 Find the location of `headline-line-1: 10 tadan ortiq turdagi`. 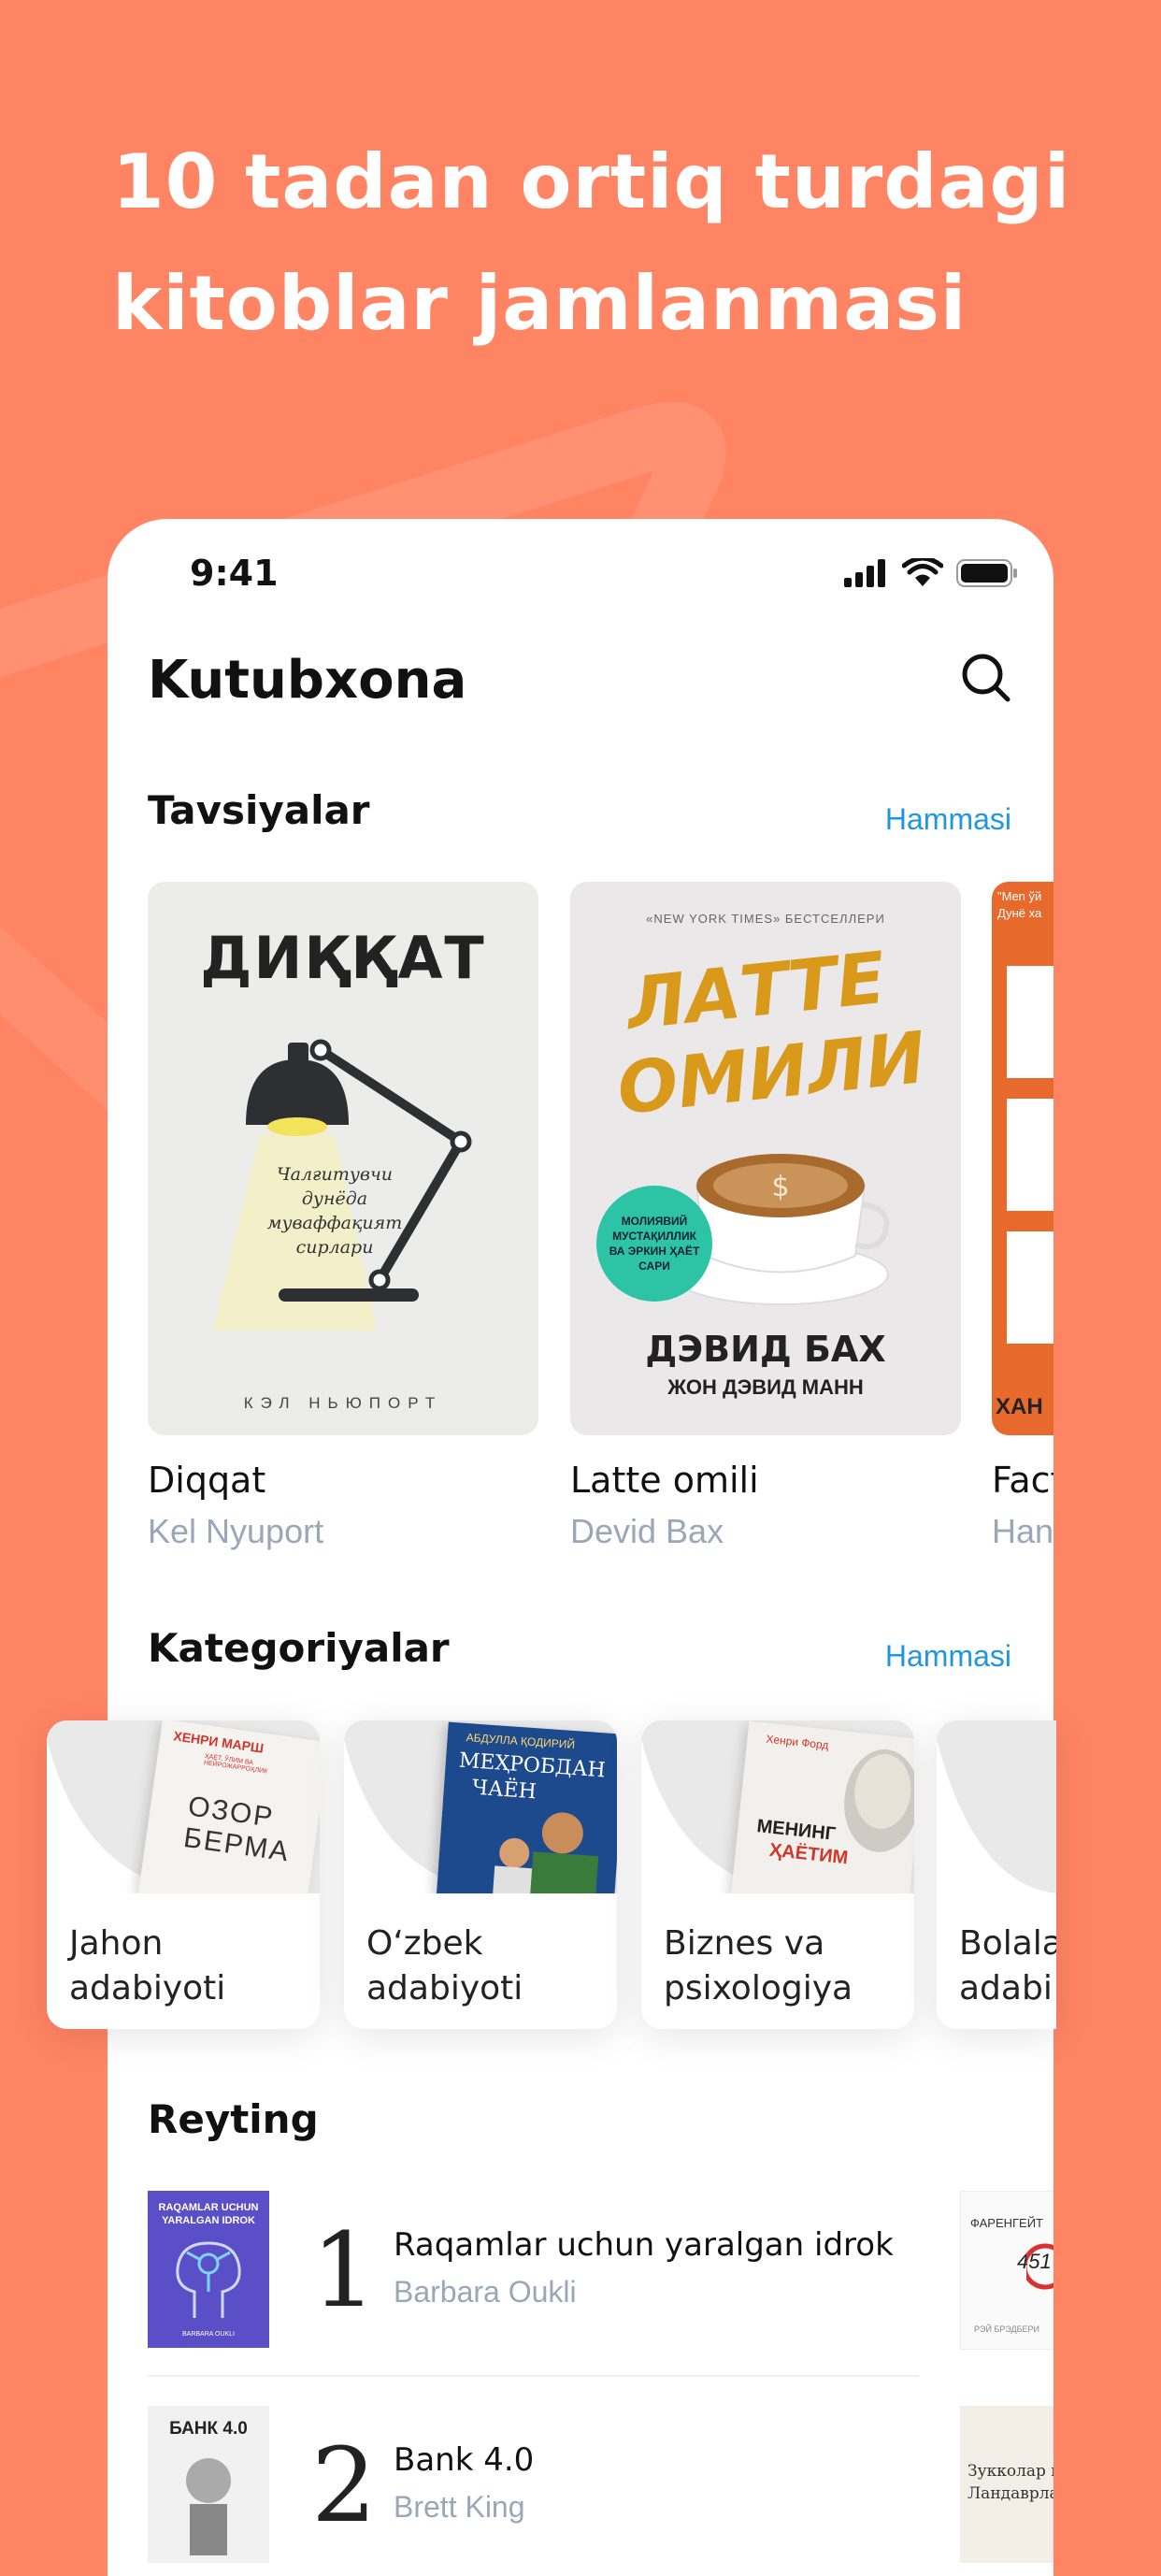

headline-line-1: 10 tadan ortiq turdagi is located at coordinates (591, 181).